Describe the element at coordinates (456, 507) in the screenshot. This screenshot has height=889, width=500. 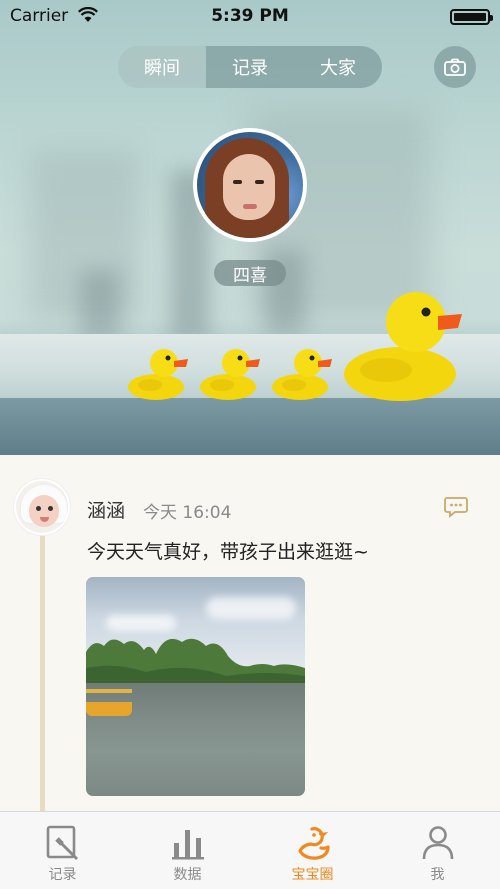
I see `comment-icon` at that location.